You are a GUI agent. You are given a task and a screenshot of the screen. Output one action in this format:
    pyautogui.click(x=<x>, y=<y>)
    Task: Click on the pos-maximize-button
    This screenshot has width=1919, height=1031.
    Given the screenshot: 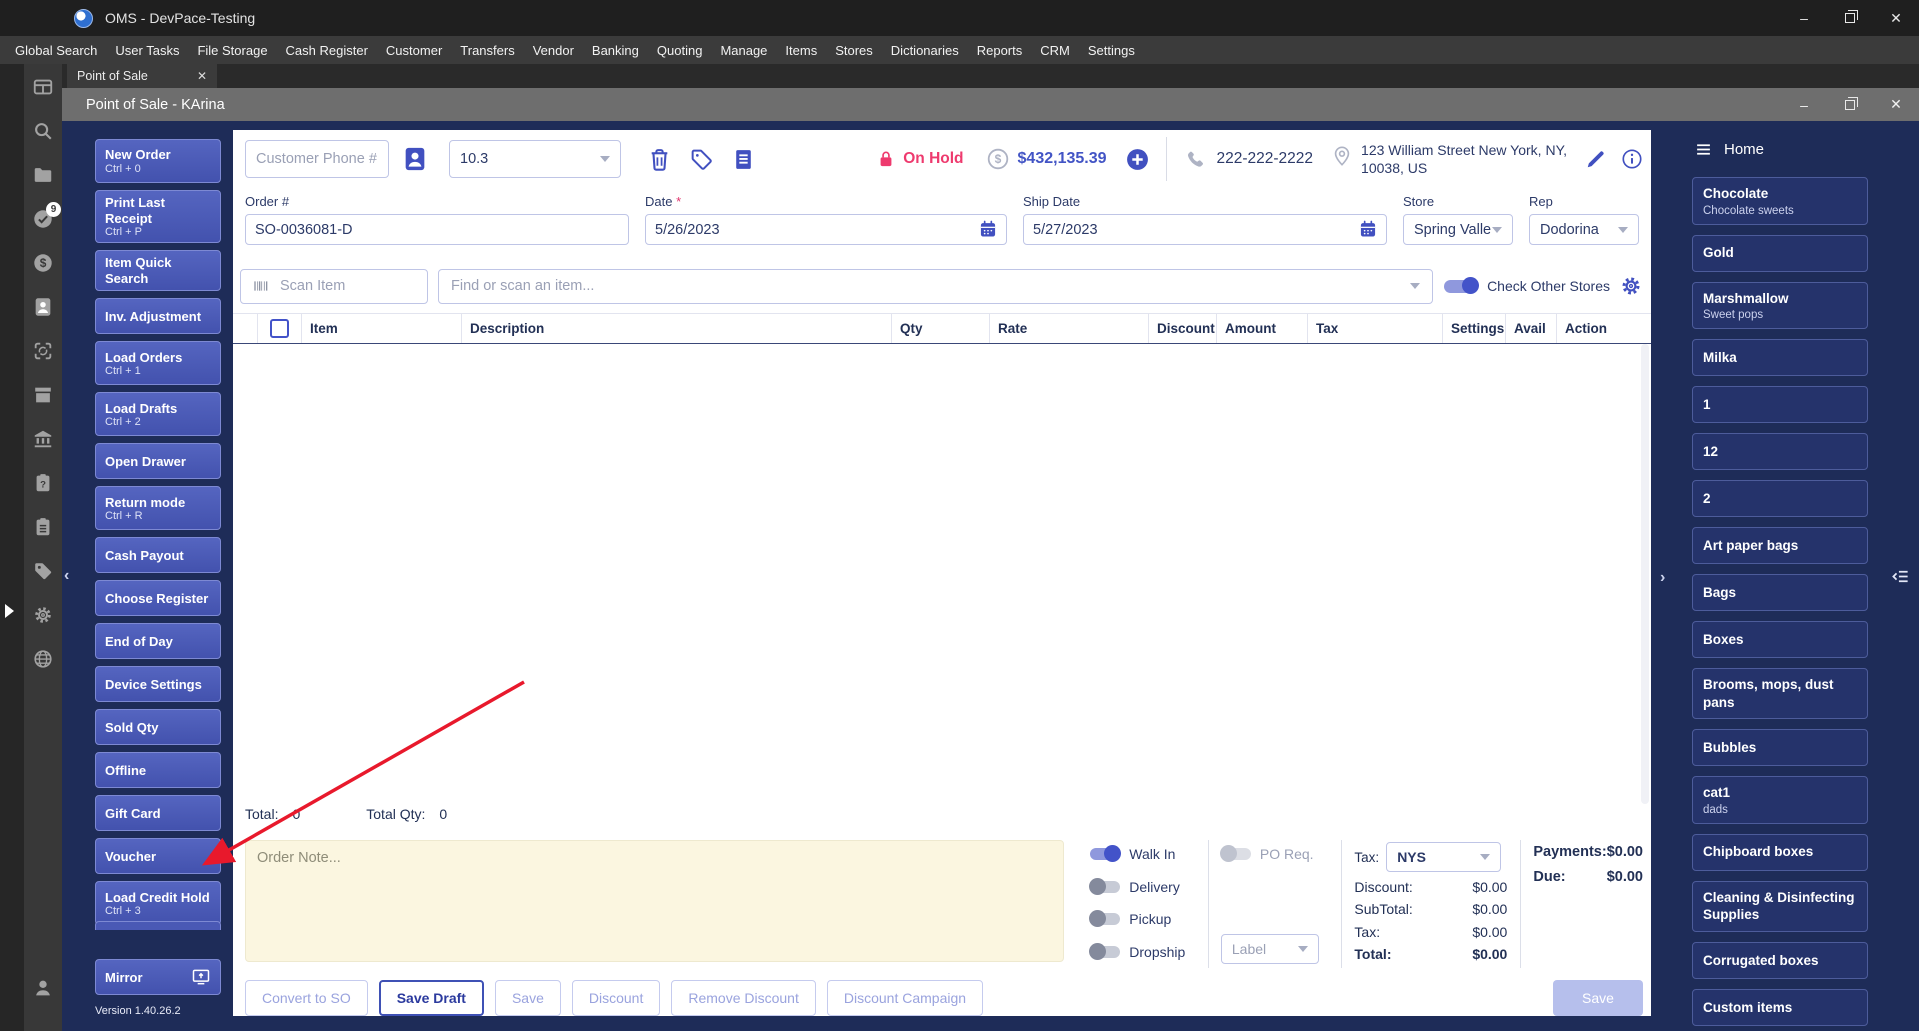 What is the action you would take?
    pyautogui.click(x=1850, y=104)
    